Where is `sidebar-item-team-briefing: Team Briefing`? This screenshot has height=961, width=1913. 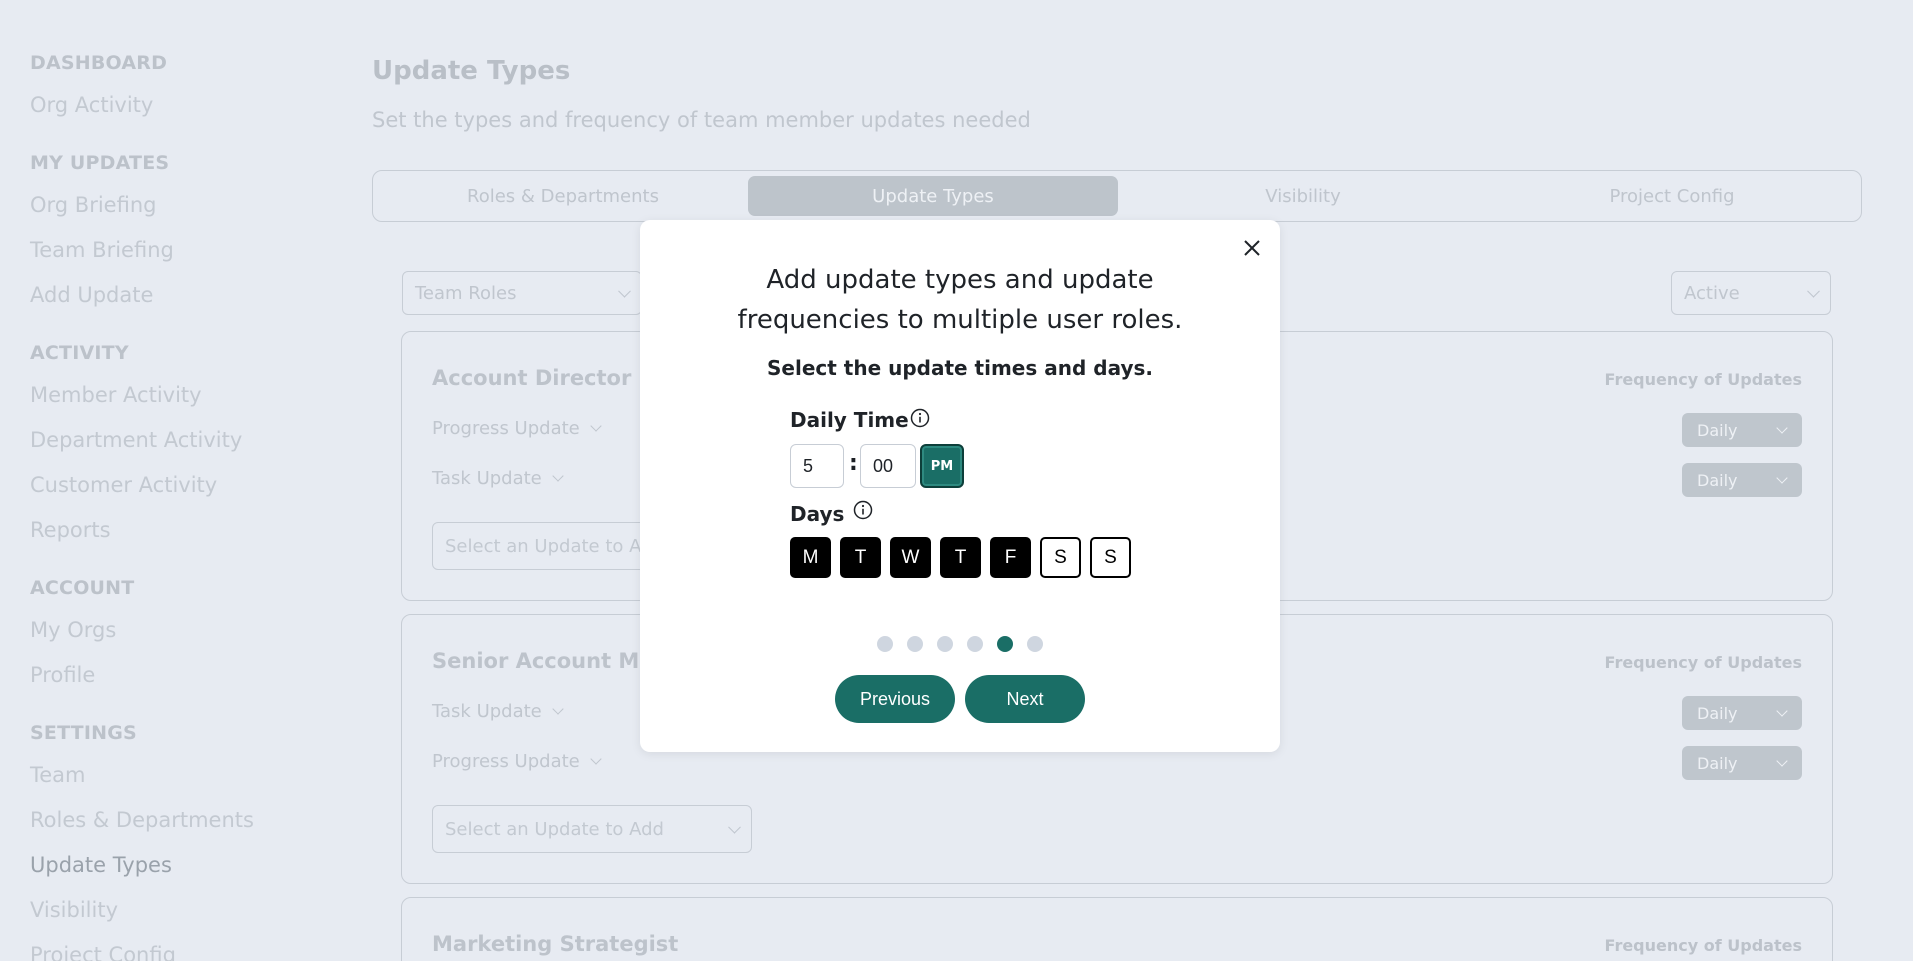
sidebar-item-team-briefing: Team Briefing is located at coordinates (102, 250).